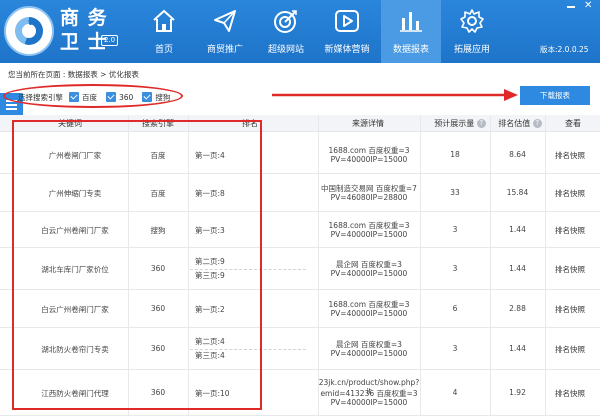  What do you see at coordinates (555, 95) in the screenshot?
I see `download-report-button: 下载报表` at bounding box center [555, 95].